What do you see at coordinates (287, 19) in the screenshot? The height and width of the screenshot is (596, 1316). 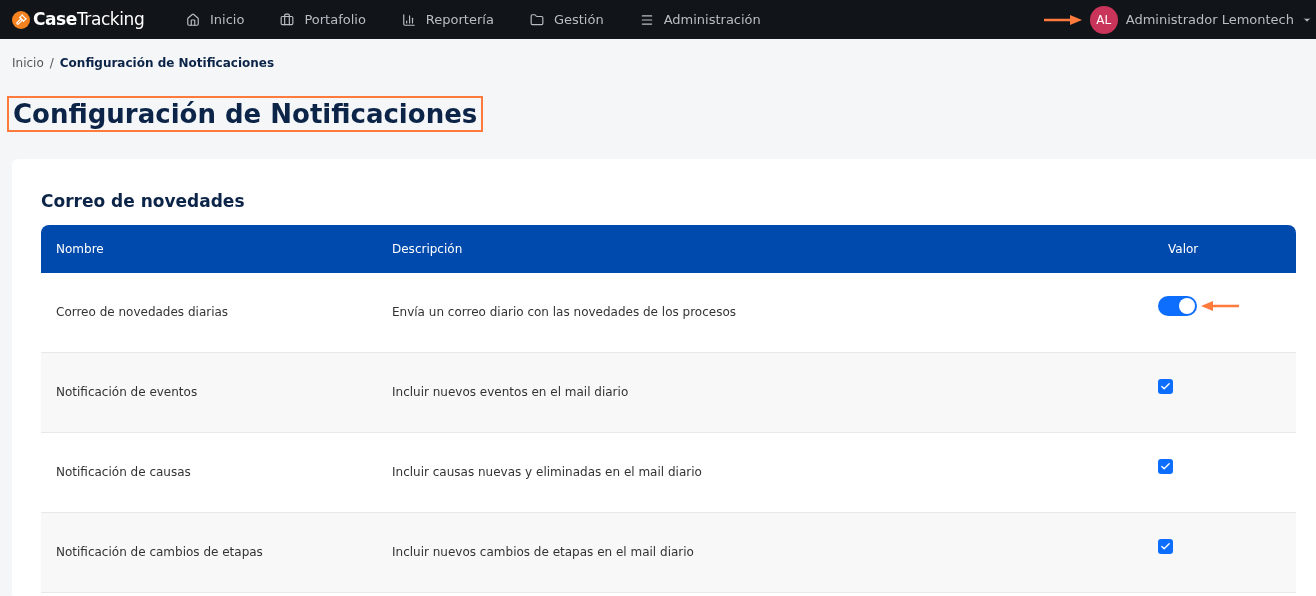 I see `briefcase-icon` at bounding box center [287, 19].